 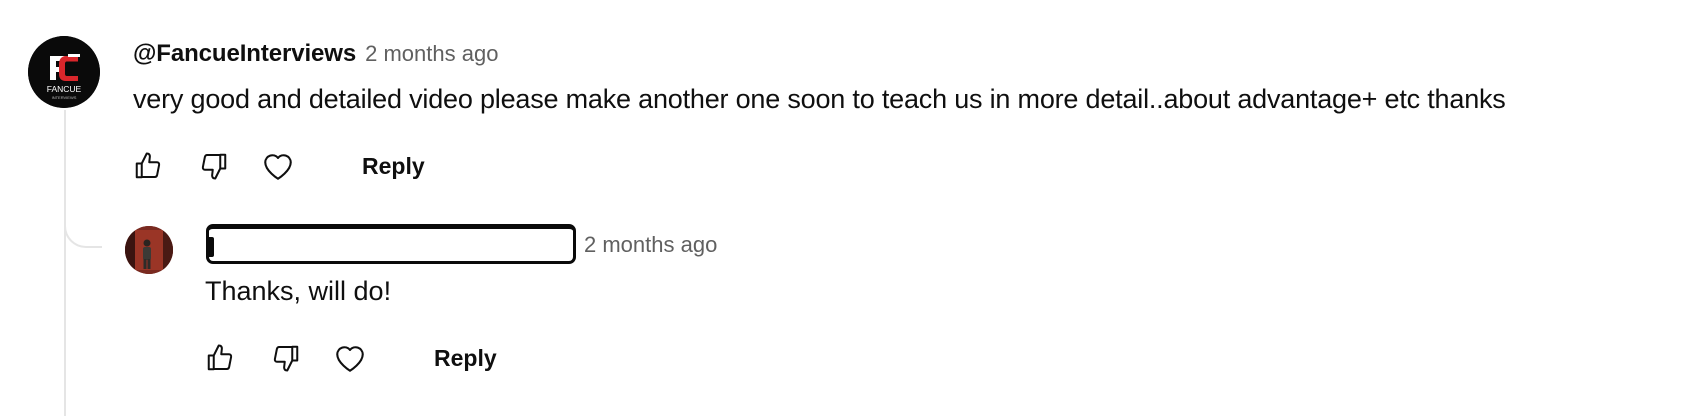 I want to click on thread-connector-line, so click(x=65, y=263).